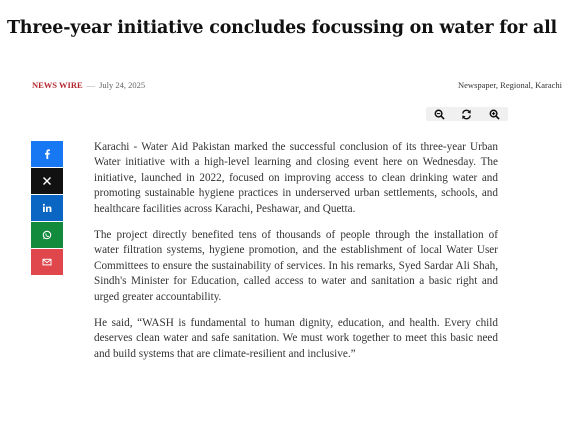 This screenshot has height=430, width=564. I want to click on whatsapp-icon, so click(47, 235).